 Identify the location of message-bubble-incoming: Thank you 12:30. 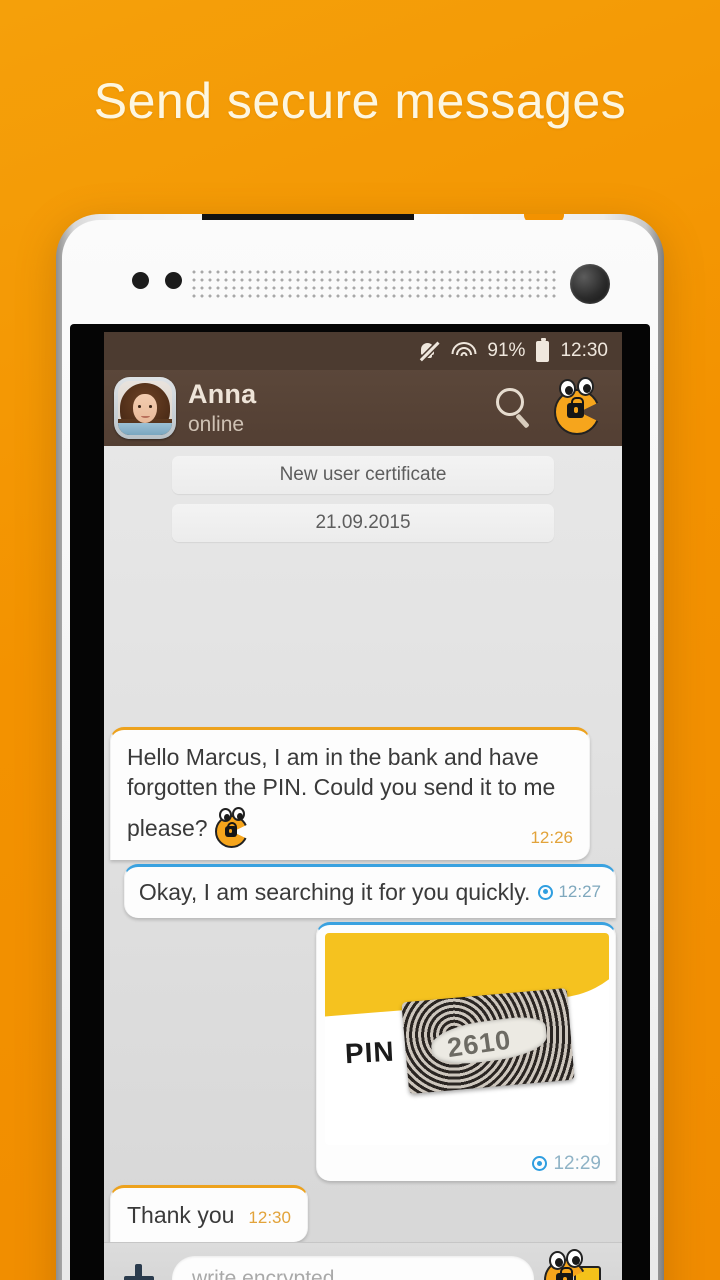
(209, 1213).